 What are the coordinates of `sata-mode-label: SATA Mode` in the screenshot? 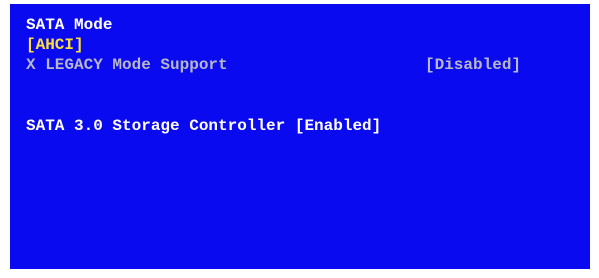 It's located at (69, 25).